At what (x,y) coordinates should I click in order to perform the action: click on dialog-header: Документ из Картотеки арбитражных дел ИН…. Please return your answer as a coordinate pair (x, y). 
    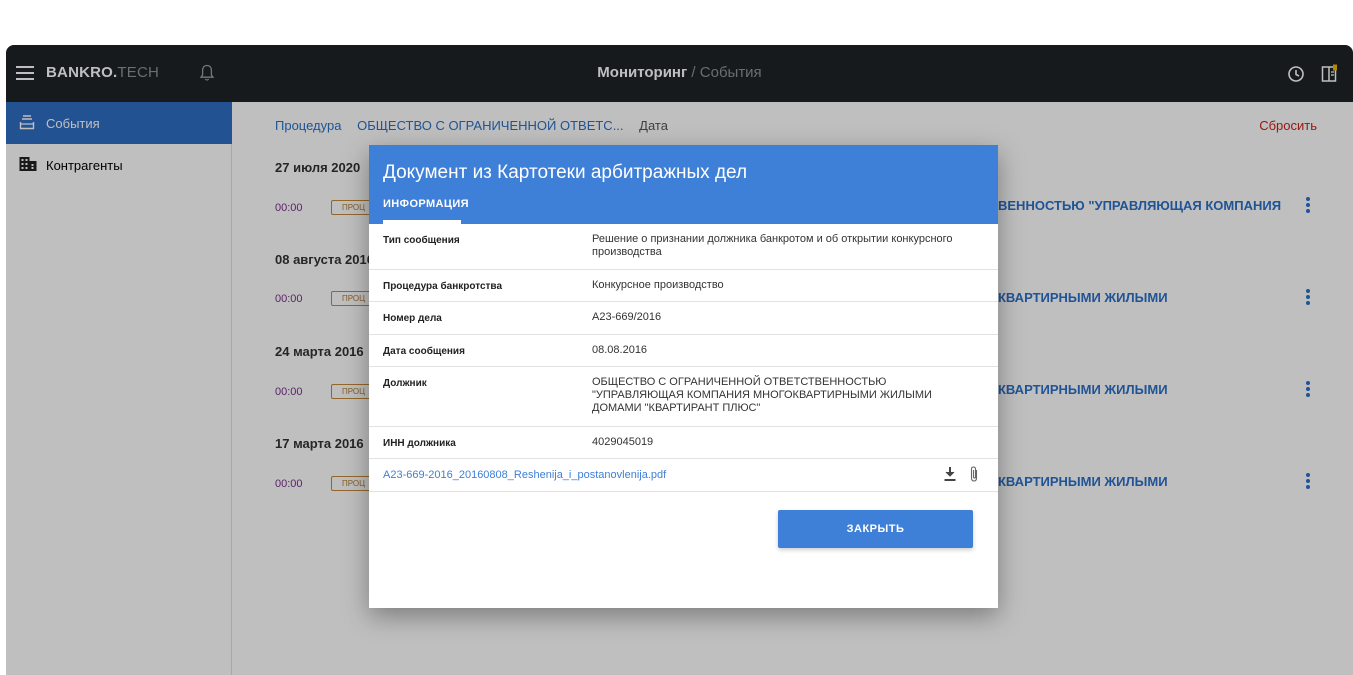
    Looking at the image, I should click on (683, 184).